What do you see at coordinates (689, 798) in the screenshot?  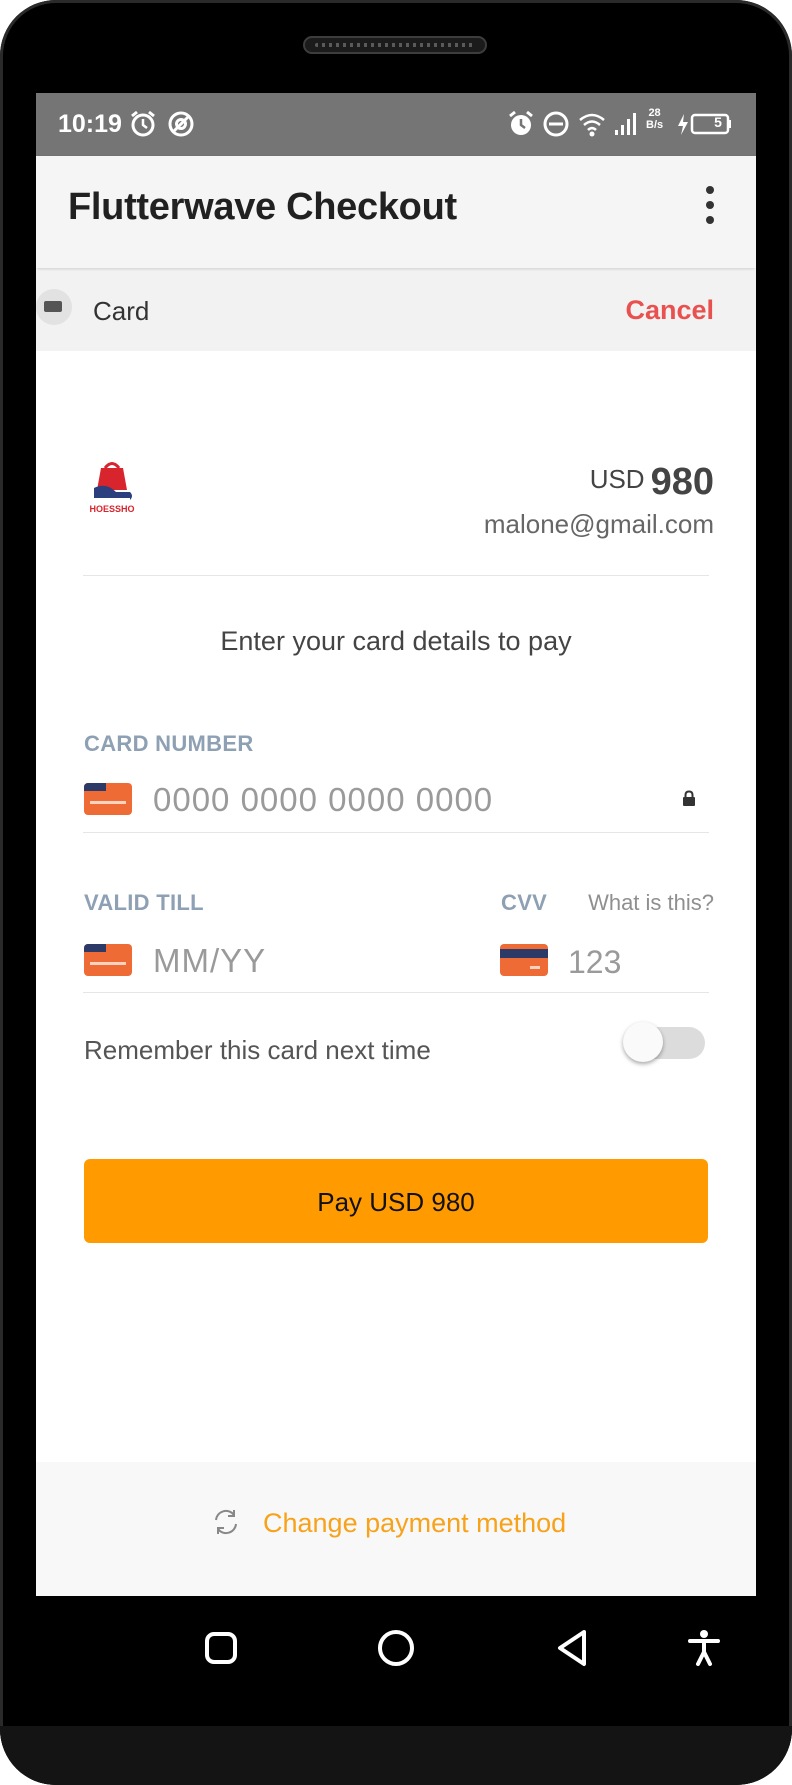 I see `lock-icon` at bounding box center [689, 798].